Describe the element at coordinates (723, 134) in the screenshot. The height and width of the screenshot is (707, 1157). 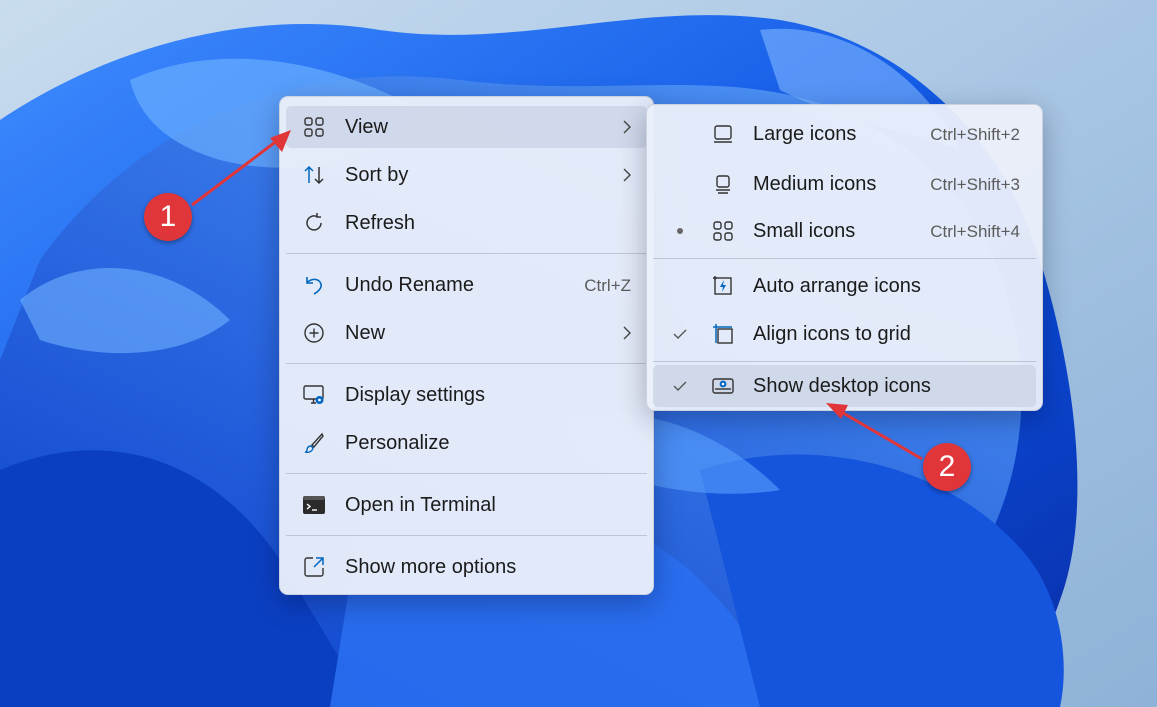
I see `monitor-large-icon` at that location.